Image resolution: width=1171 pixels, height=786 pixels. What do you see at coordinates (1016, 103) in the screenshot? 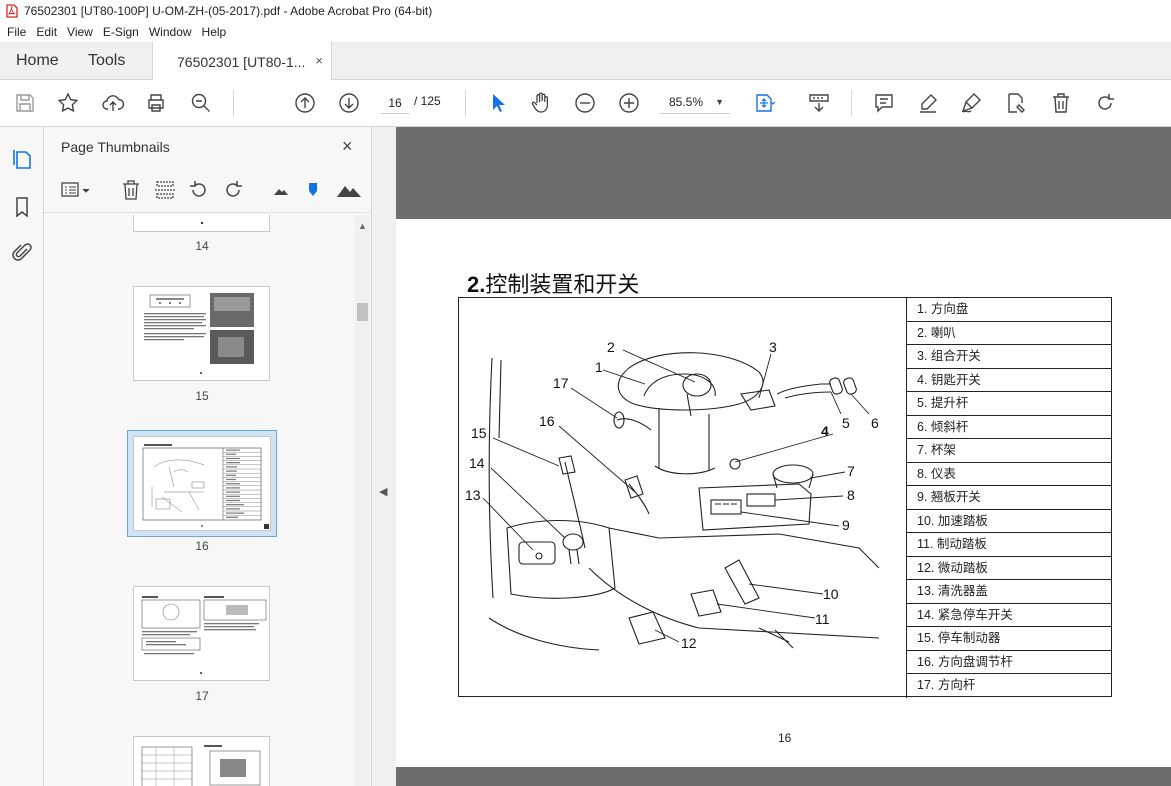
I see `edit-pdf-icon` at bounding box center [1016, 103].